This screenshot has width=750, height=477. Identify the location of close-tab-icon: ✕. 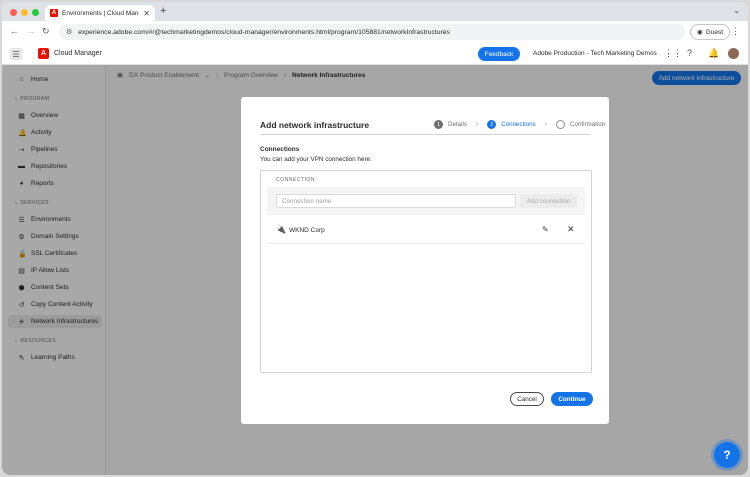
(146, 13).